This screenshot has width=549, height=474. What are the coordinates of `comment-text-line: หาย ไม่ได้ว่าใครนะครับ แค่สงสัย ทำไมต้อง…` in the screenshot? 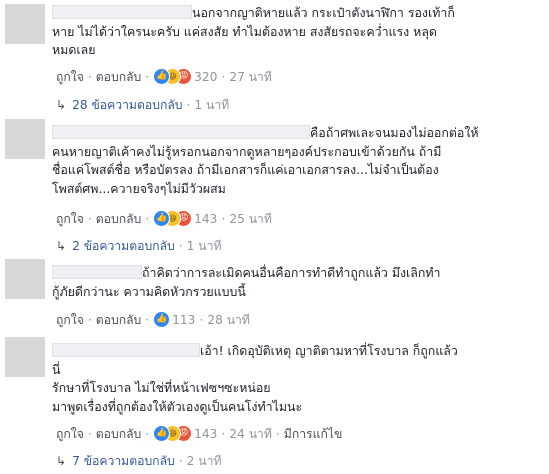 It's located at (244, 31).